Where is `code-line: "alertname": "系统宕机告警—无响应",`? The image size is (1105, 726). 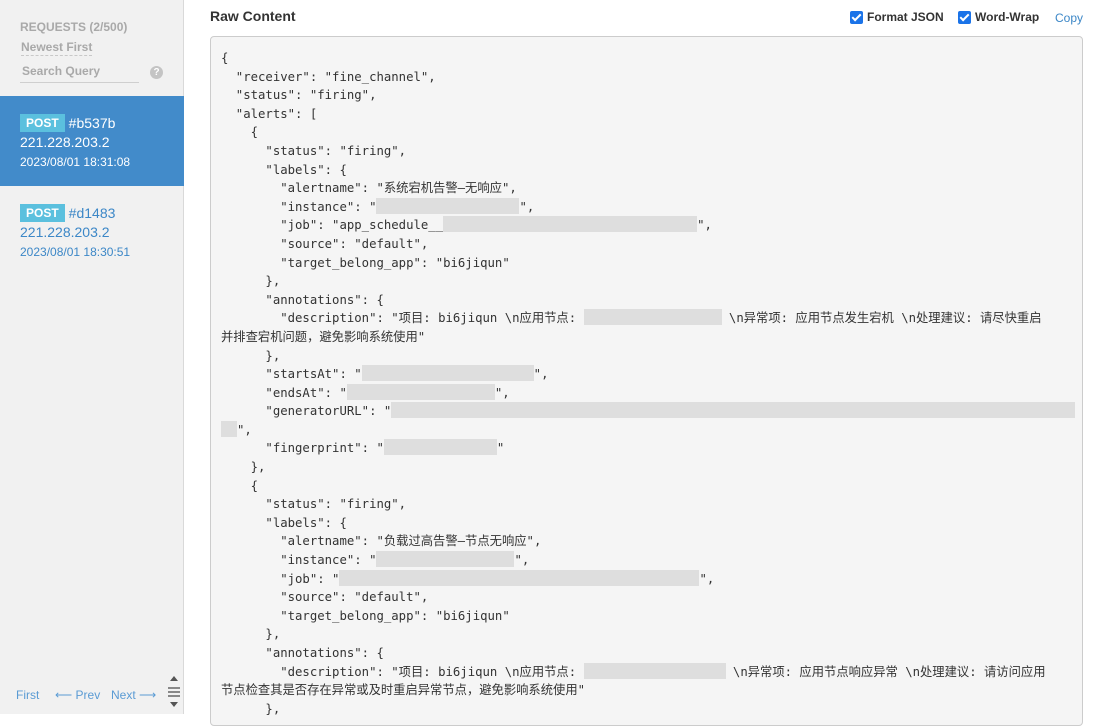
code-line: "alertname": "系统宕机告警—无响应", is located at coordinates (369, 188).